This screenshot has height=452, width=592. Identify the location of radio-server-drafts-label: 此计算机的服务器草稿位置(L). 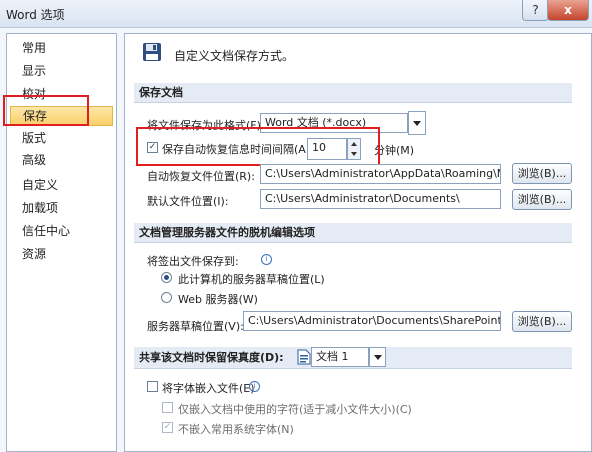
(251, 279).